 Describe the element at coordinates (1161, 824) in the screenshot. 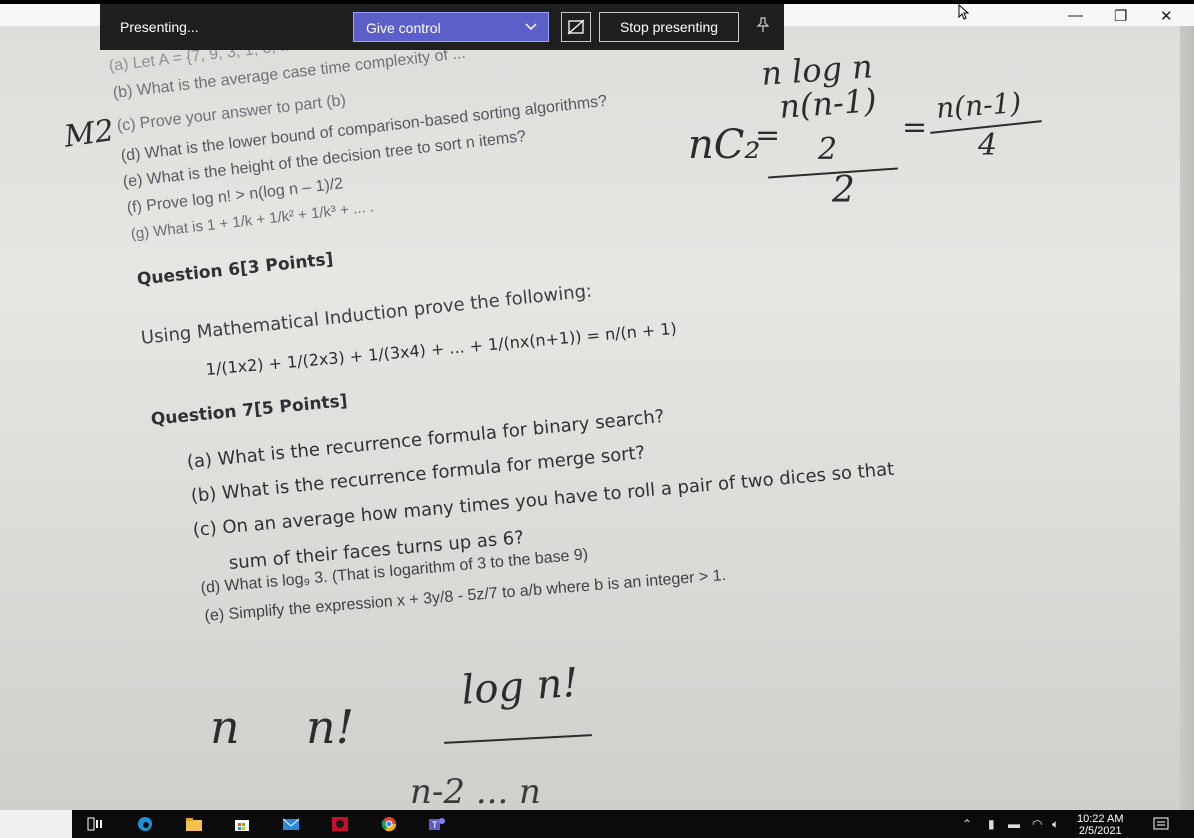

I see `notifications-icon` at that location.